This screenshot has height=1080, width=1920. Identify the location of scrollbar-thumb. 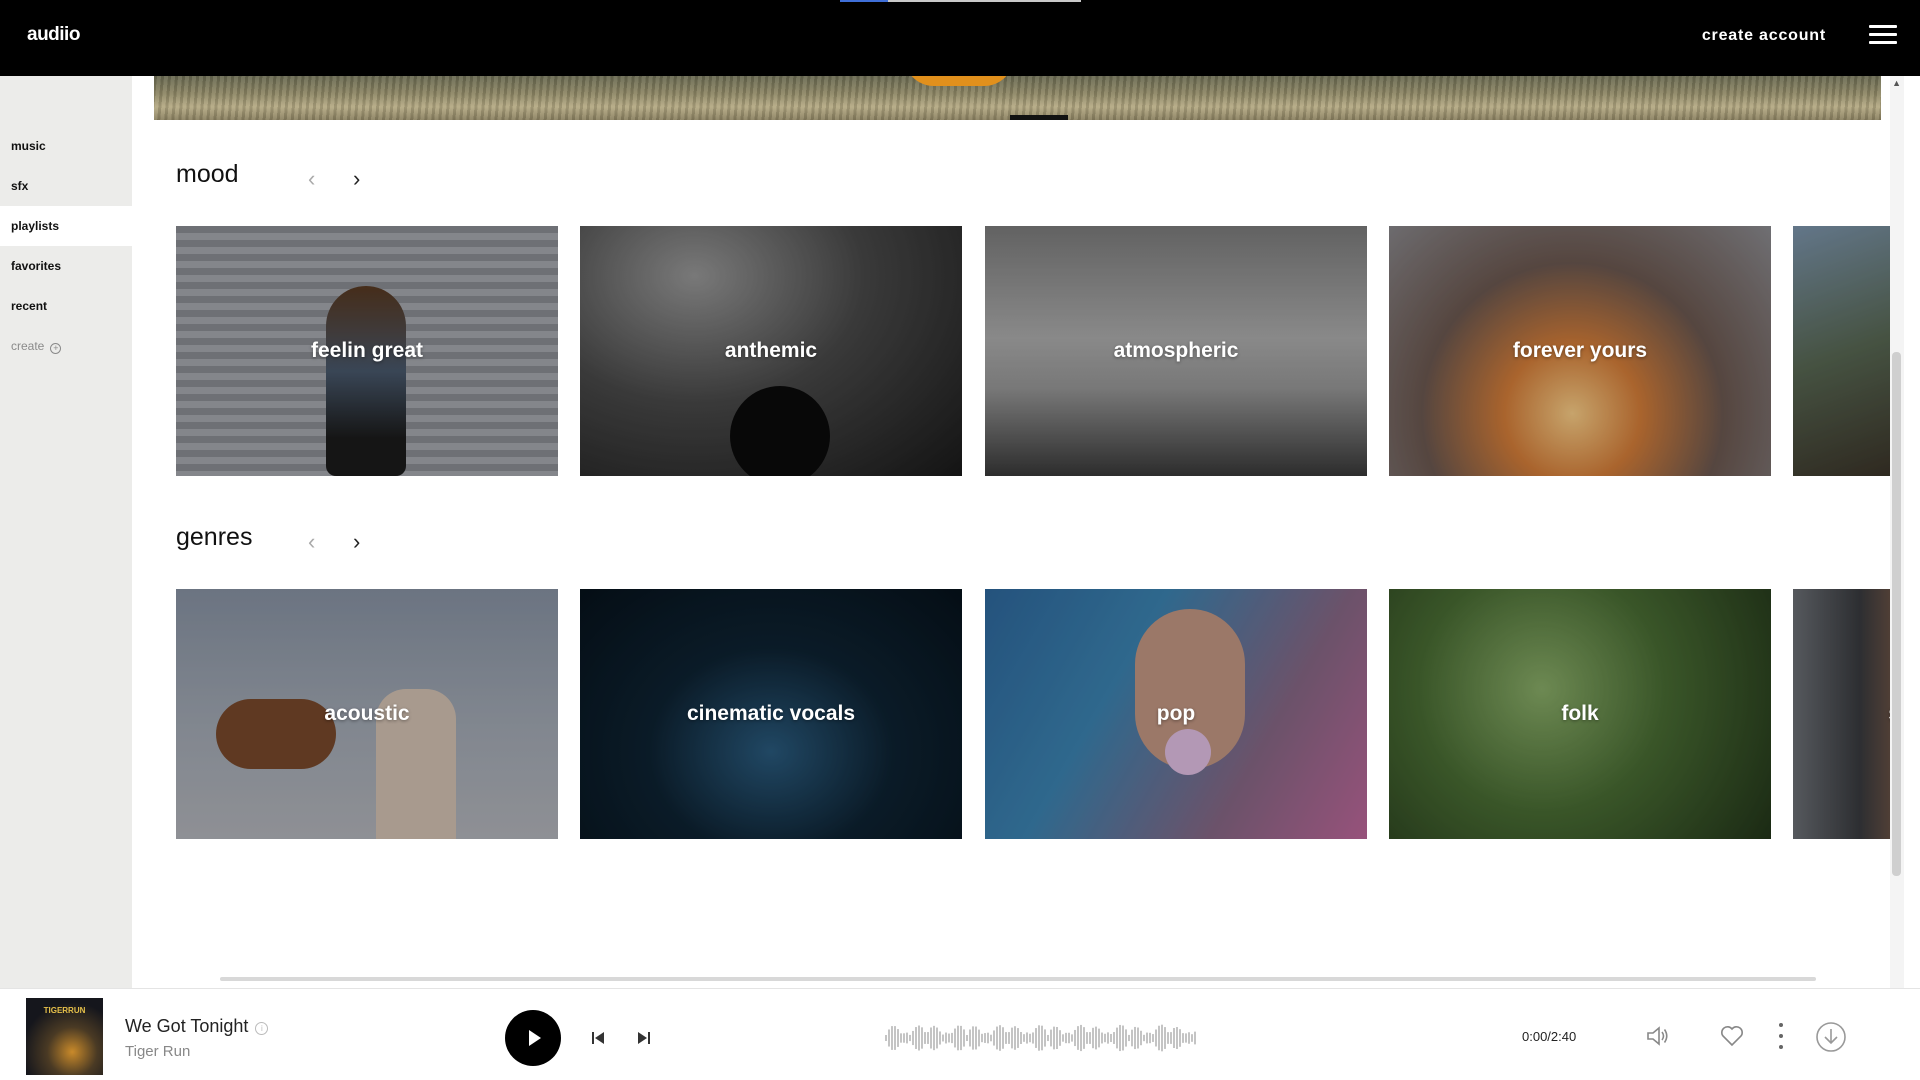
(1896, 614).